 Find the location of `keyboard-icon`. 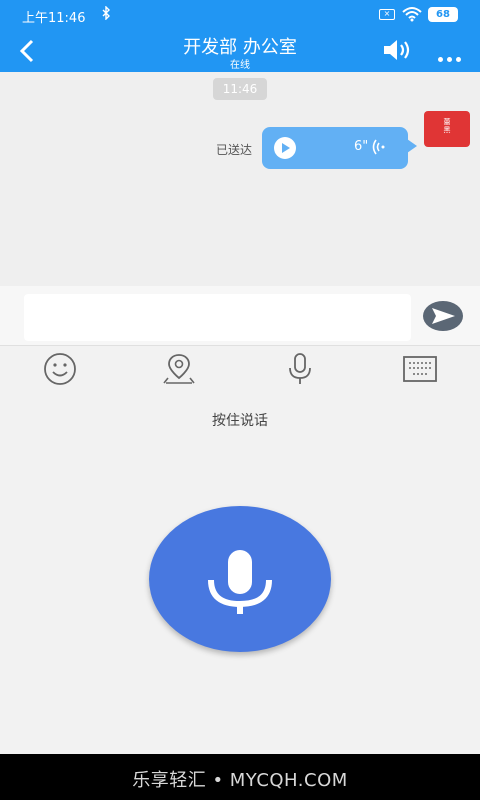

keyboard-icon is located at coordinates (420, 369).